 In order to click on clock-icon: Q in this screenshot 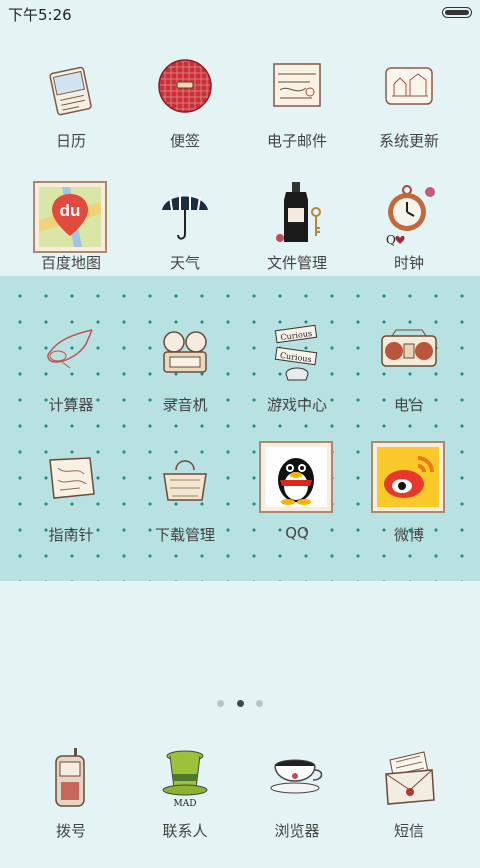, I will do `click(409, 215)`.